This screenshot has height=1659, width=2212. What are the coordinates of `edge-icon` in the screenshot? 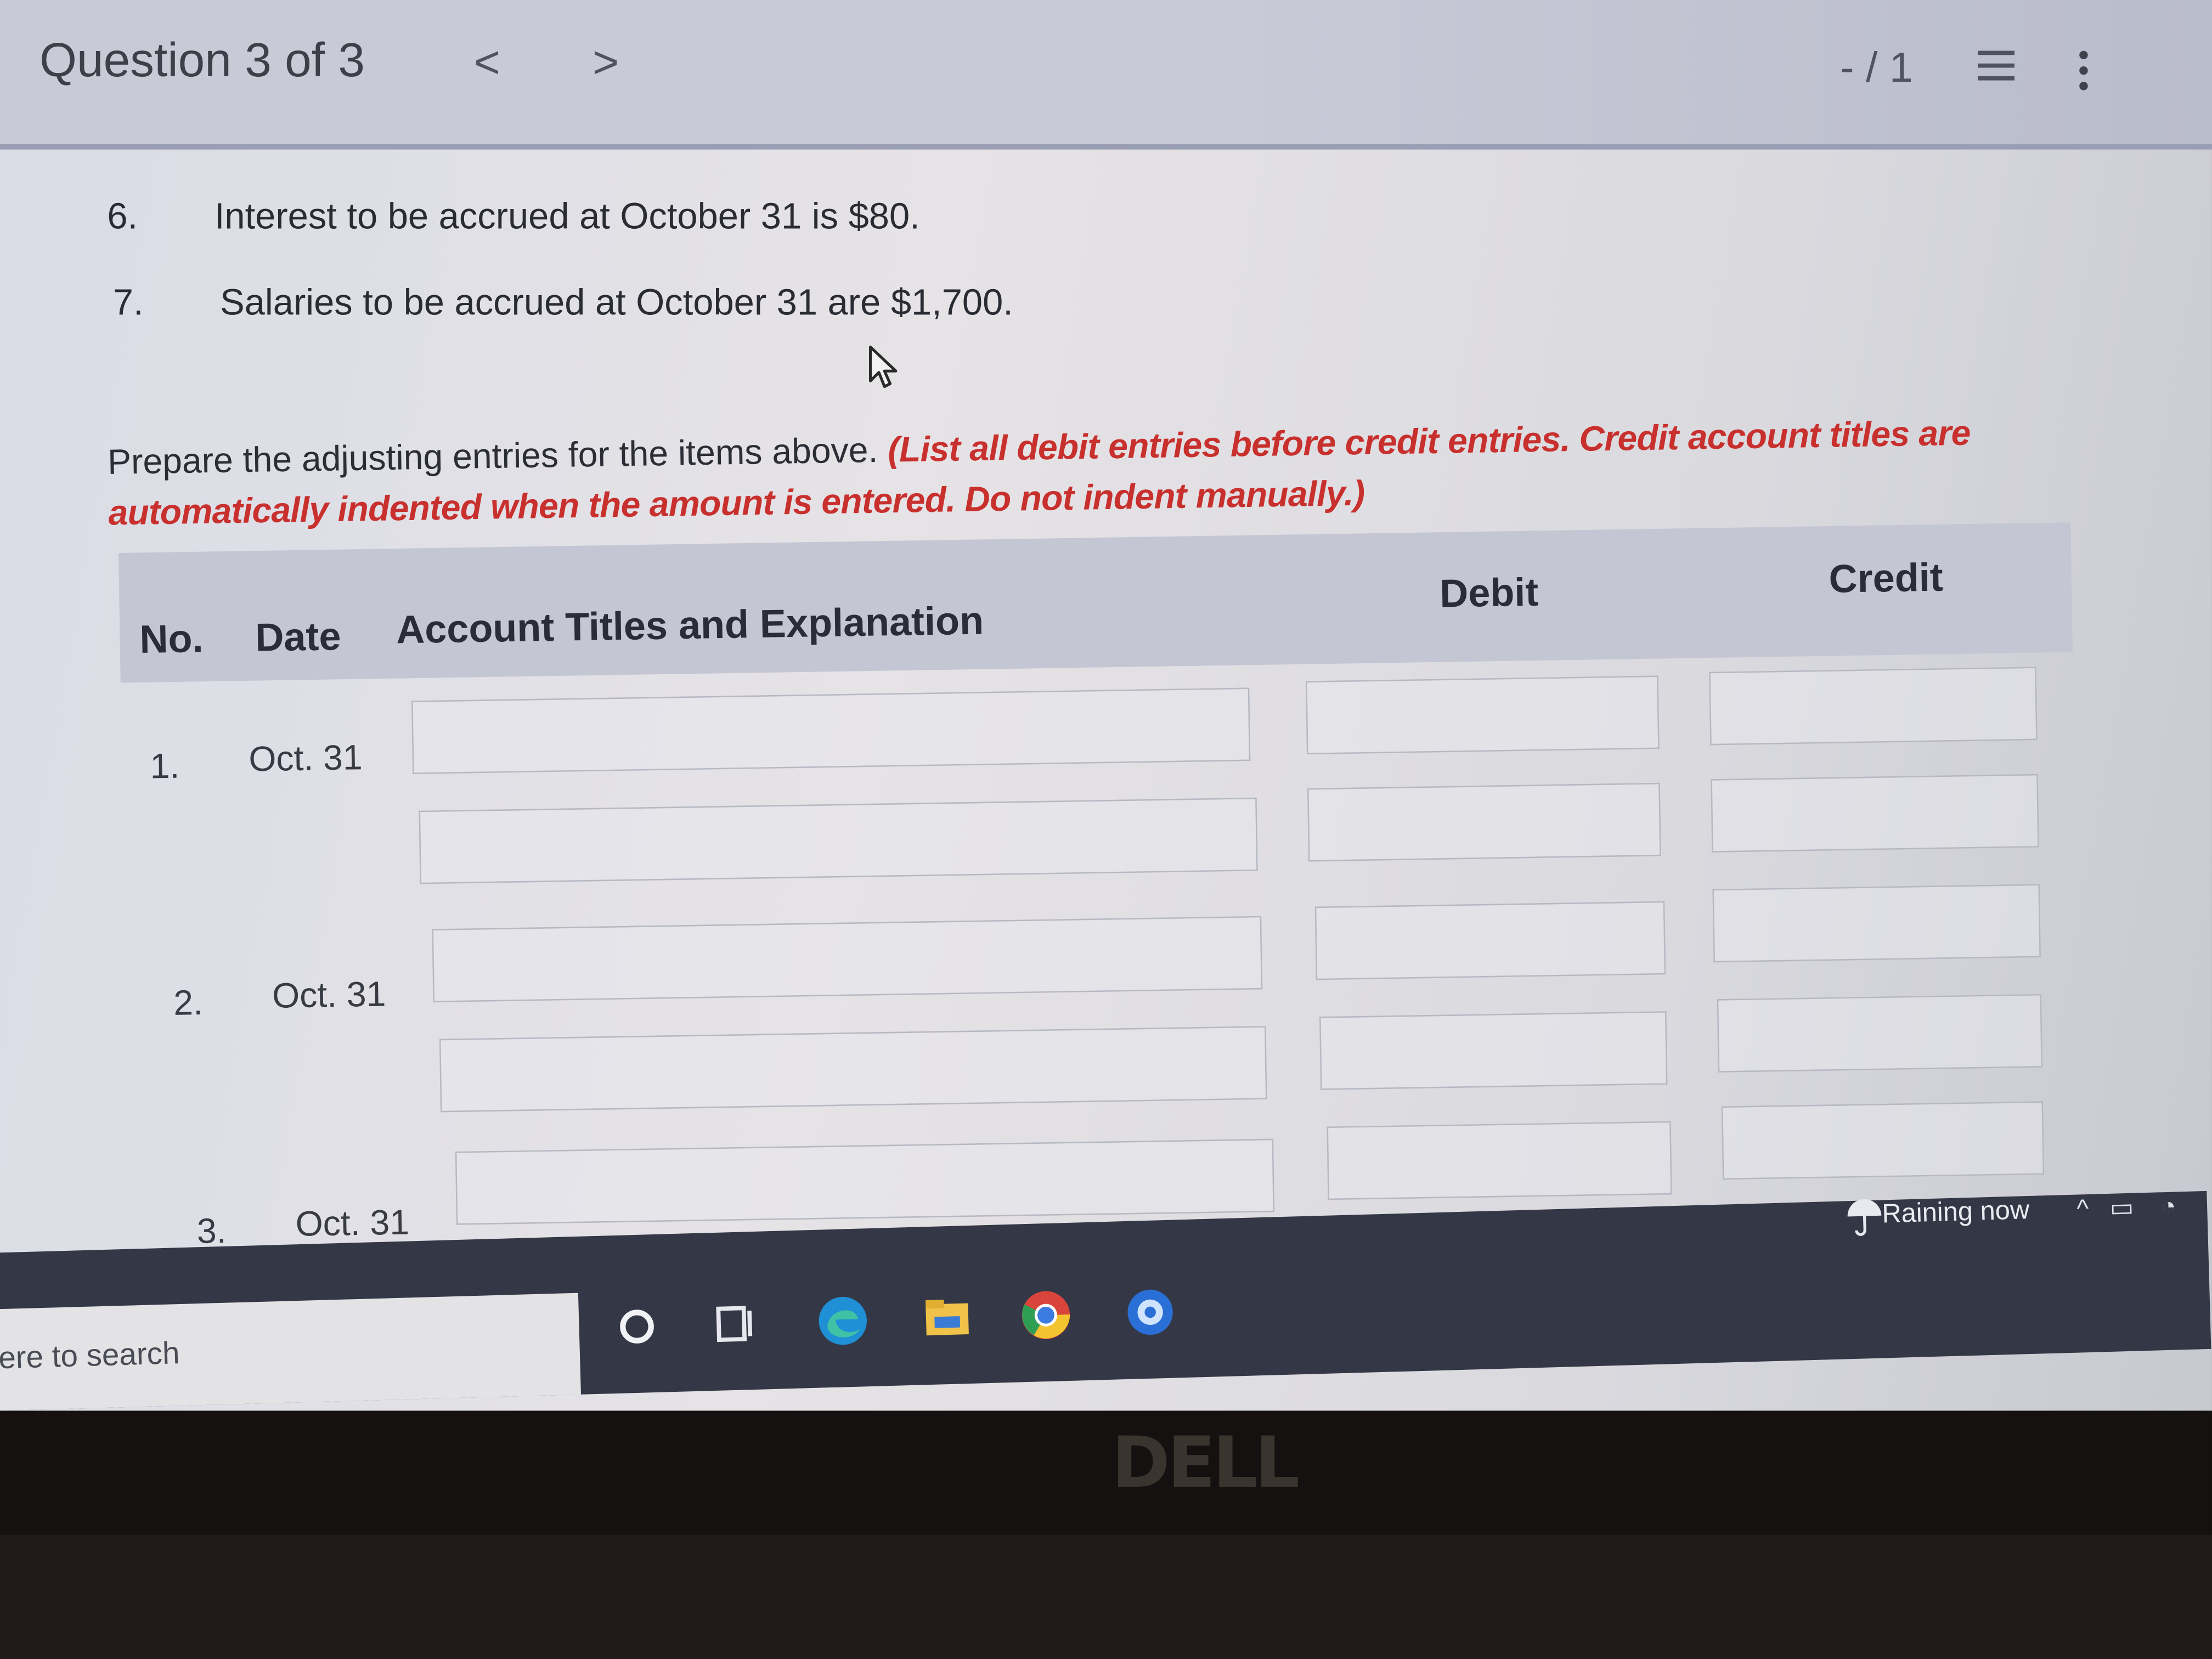 It's located at (842, 1321).